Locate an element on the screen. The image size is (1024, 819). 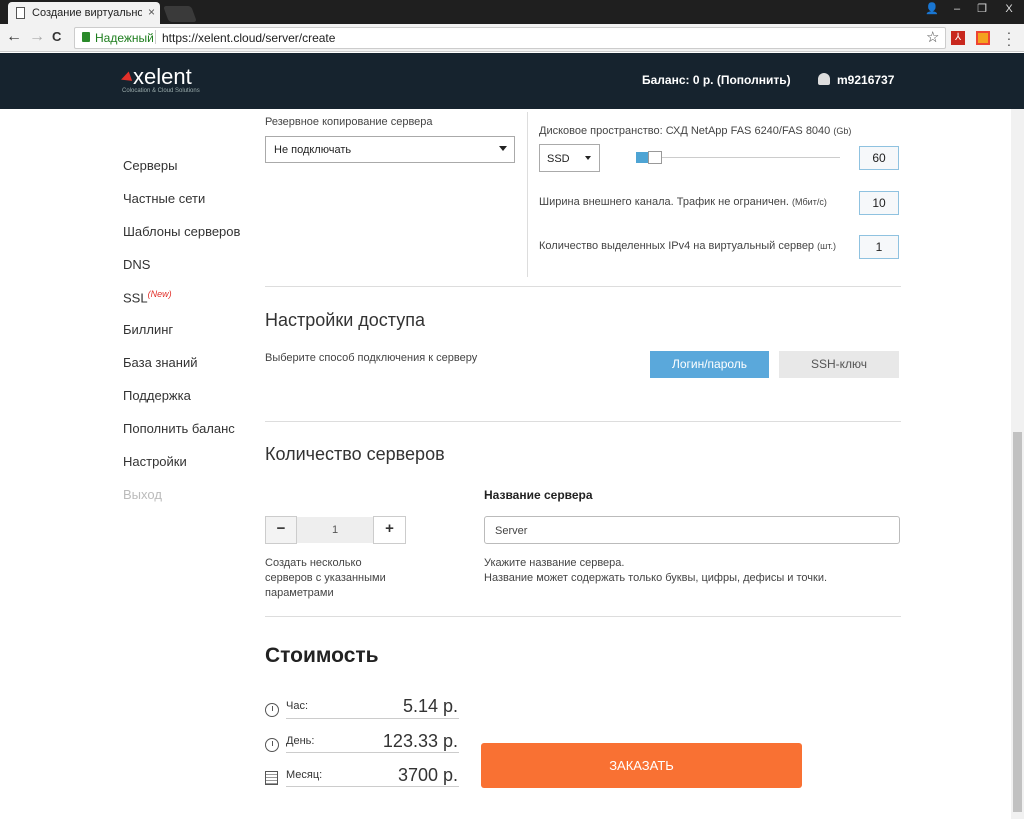
month-value: 3700 р. is located at coordinates (427, 775).